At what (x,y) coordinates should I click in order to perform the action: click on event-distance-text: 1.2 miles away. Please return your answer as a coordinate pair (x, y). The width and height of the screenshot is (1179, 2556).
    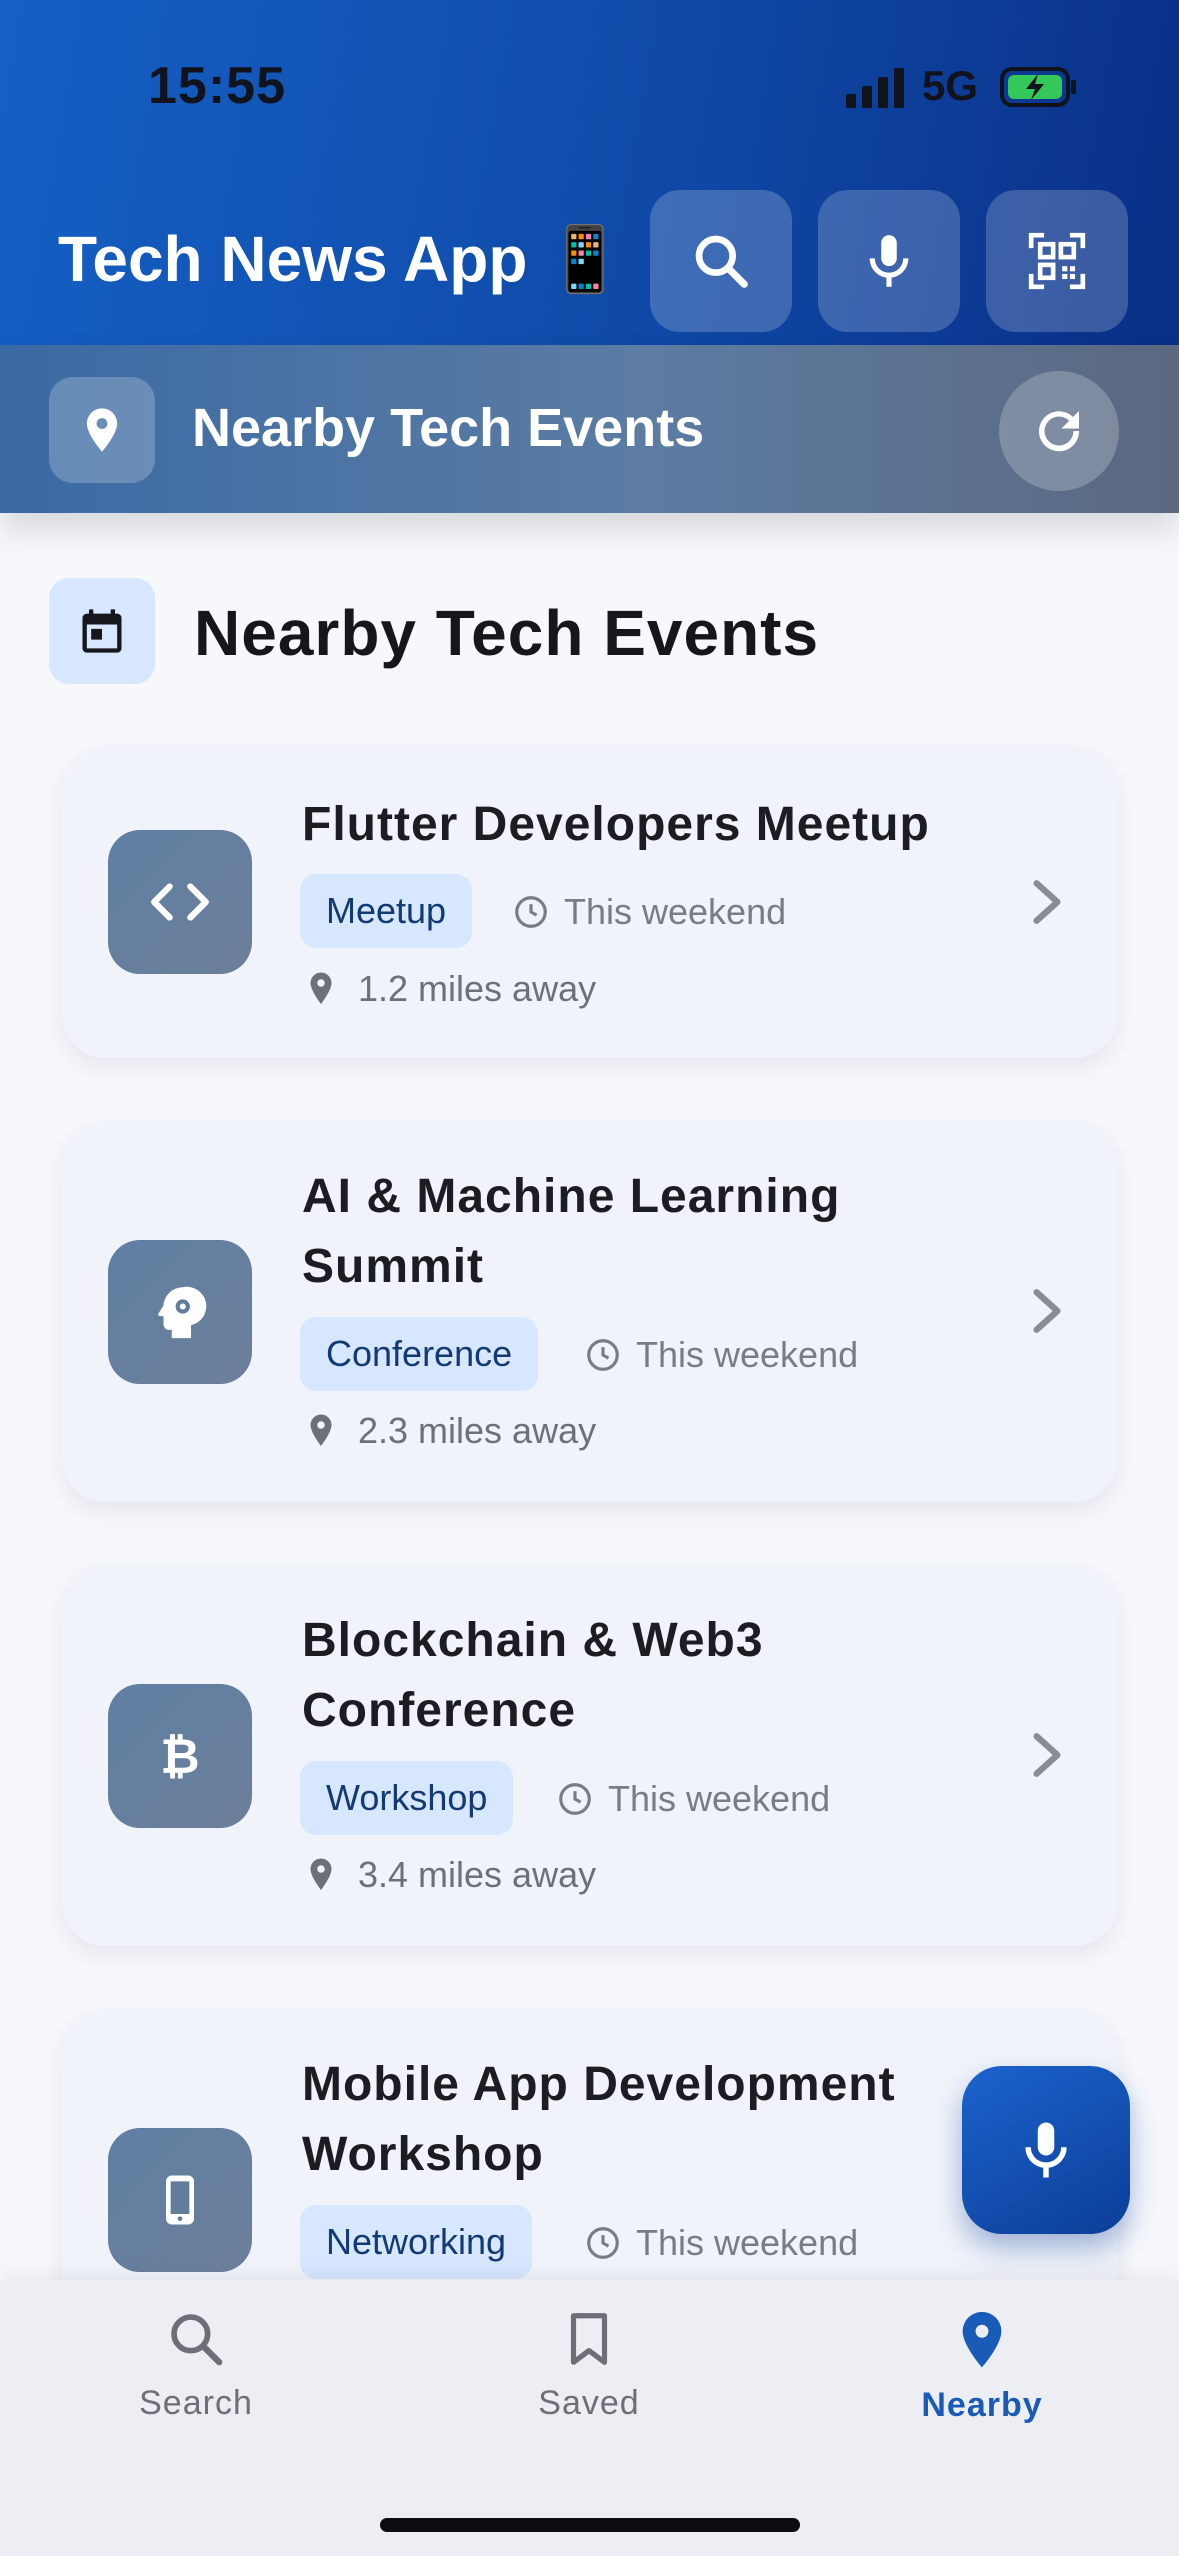
    Looking at the image, I should click on (477, 988).